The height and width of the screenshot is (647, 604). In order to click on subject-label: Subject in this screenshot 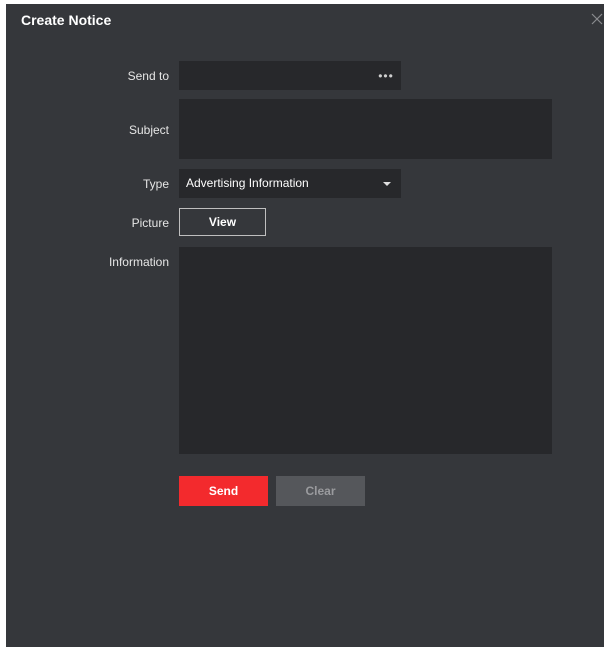, I will do `click(148, 130)`.